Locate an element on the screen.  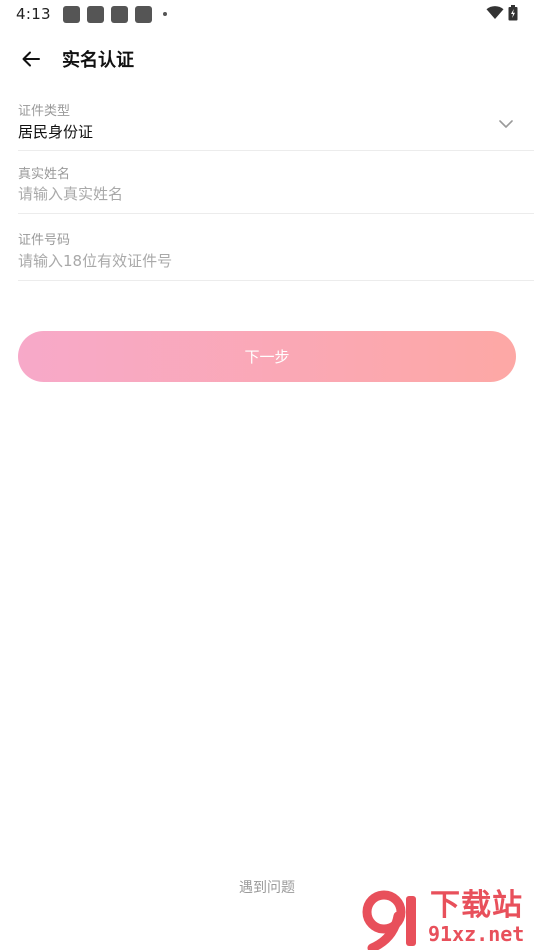
id-number-input is located at coordinates (258, 261).